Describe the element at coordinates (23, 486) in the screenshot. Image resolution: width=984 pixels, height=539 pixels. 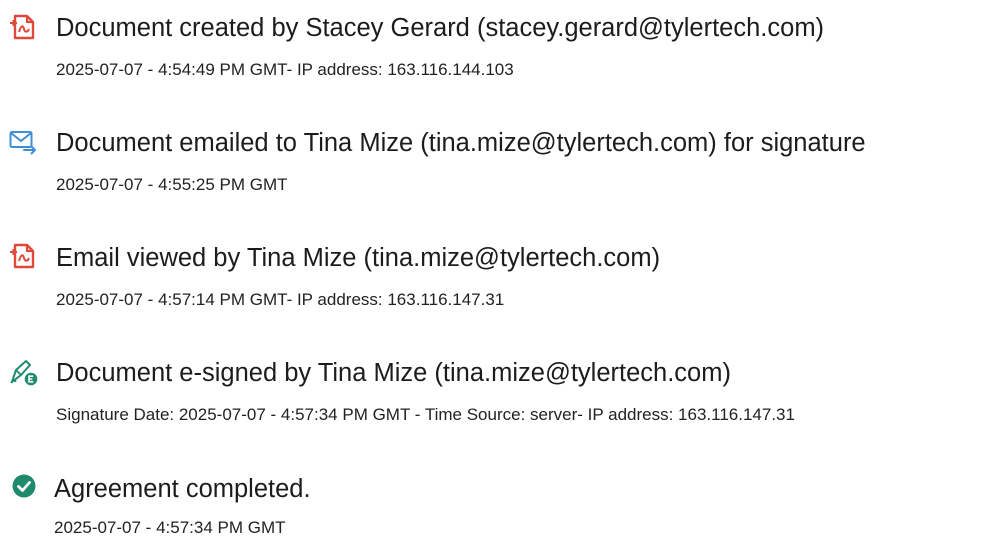
I see `checkmark-icon` at that location.